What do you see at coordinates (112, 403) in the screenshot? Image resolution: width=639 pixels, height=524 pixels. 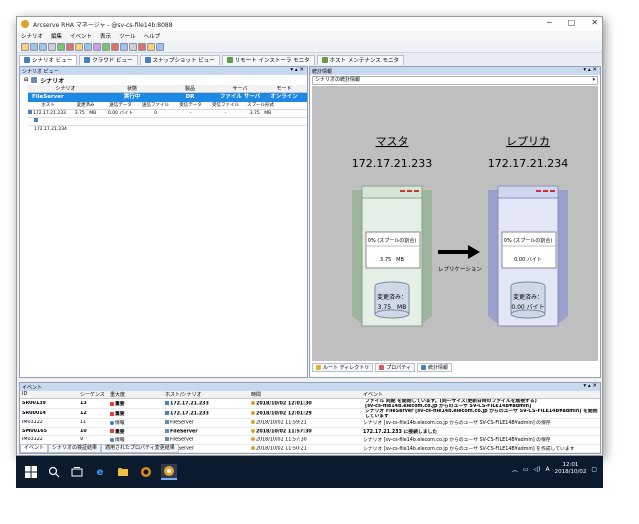 I see `severity-important-icon` at bounding box center [112, 403].